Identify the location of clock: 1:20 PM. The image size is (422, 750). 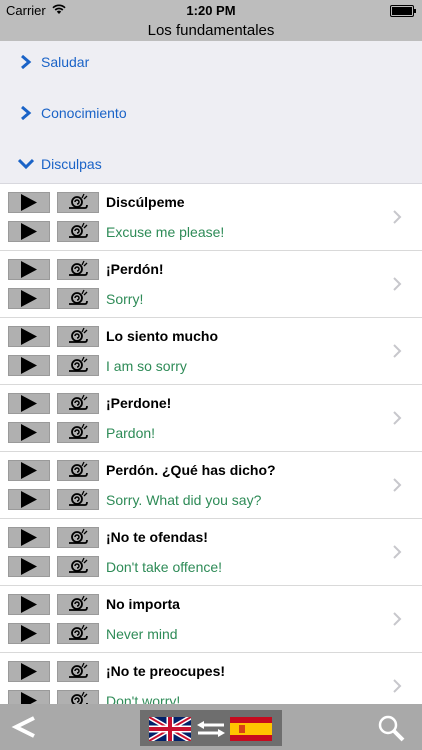
(211, 10).